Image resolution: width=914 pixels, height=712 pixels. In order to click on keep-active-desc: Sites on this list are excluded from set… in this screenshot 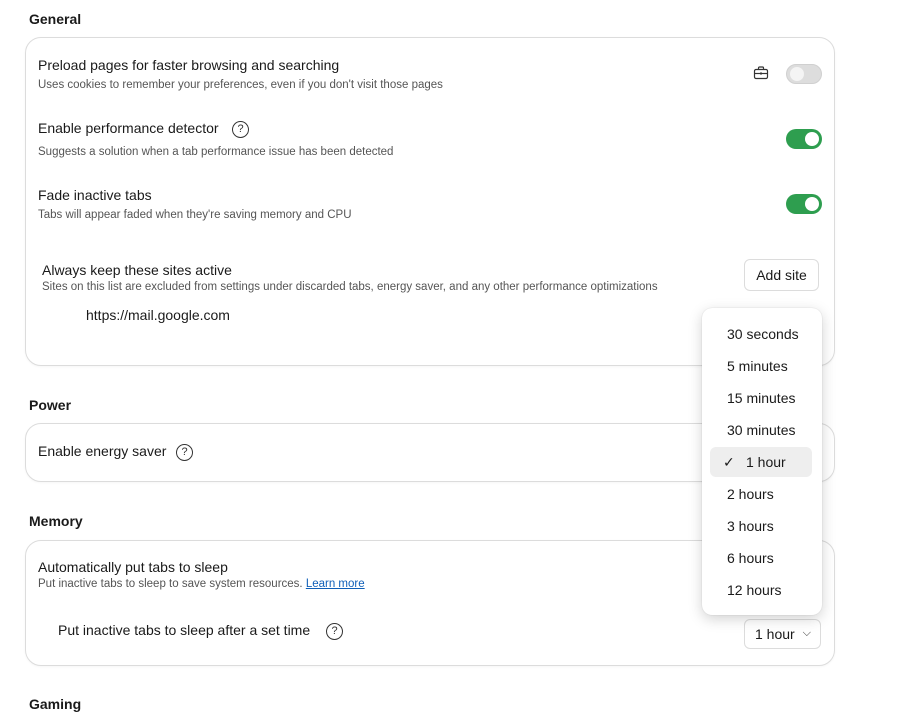, I will do `click(350, 287)`.